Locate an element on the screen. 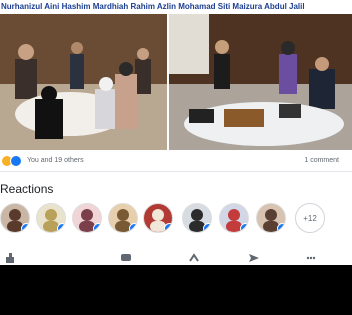 This screenshot has height=315, width=352. reaction-count: You and 19 others is located at coordinates (55, 160).